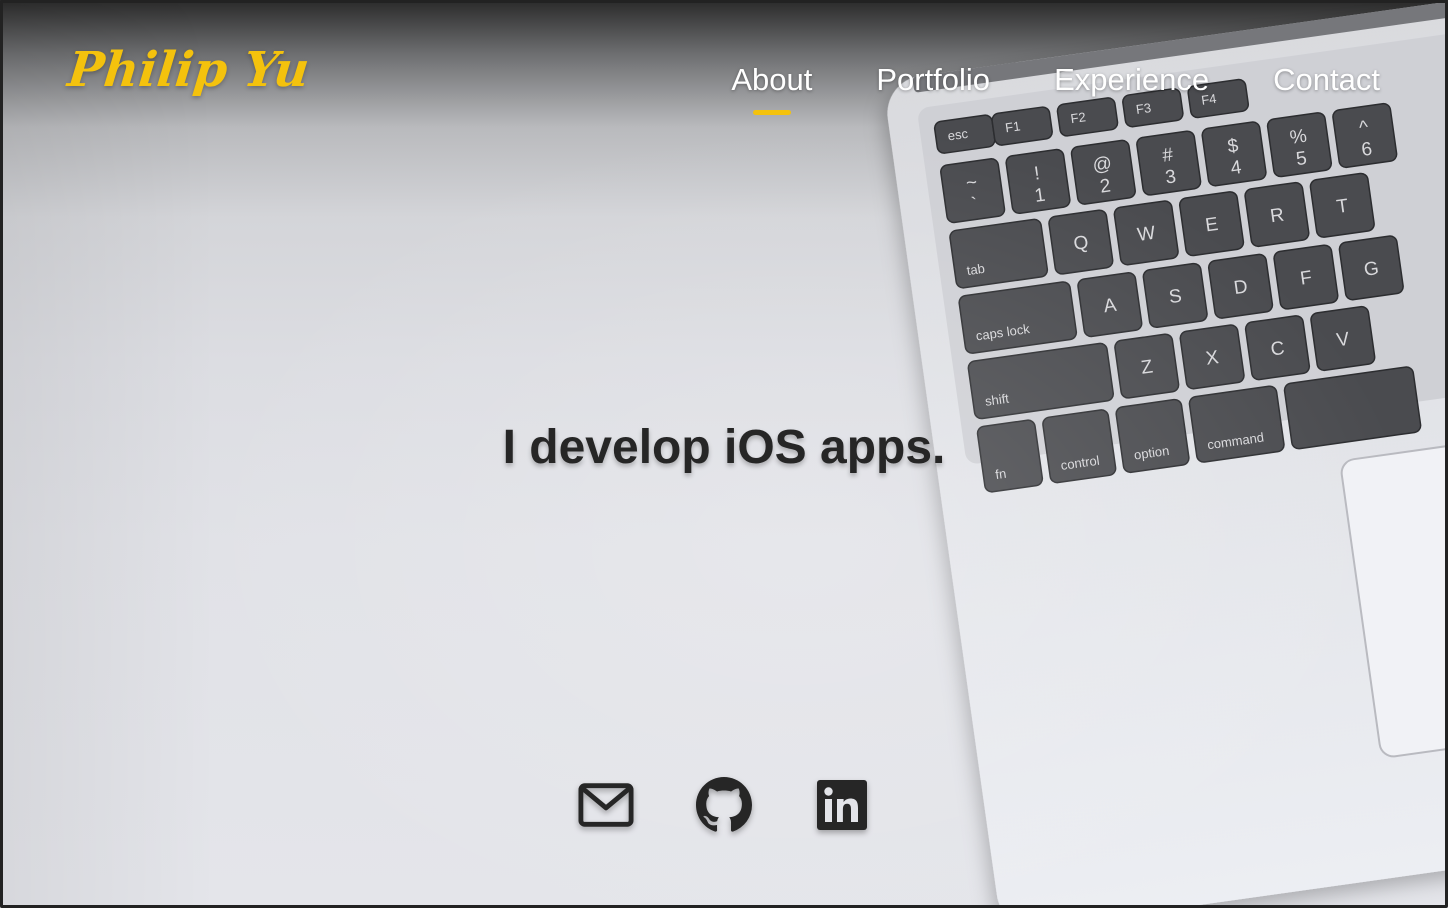  I want to click on keyboard-key: G, so click(1371, 268).